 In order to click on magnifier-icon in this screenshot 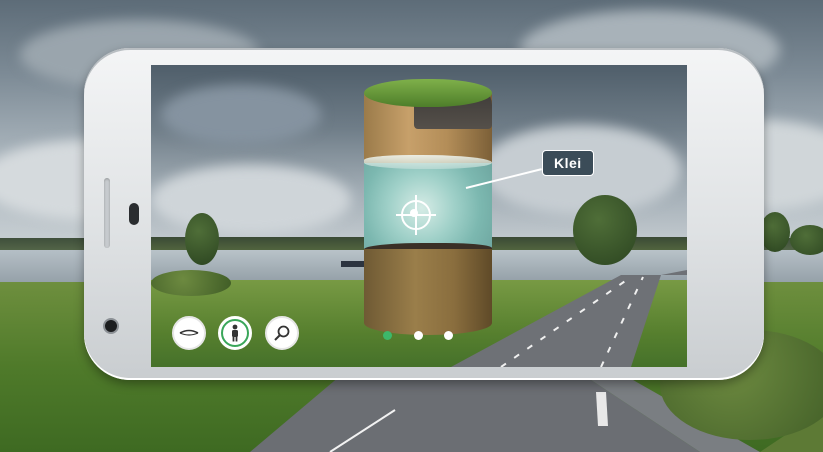, I will do `click(282, 333)`.